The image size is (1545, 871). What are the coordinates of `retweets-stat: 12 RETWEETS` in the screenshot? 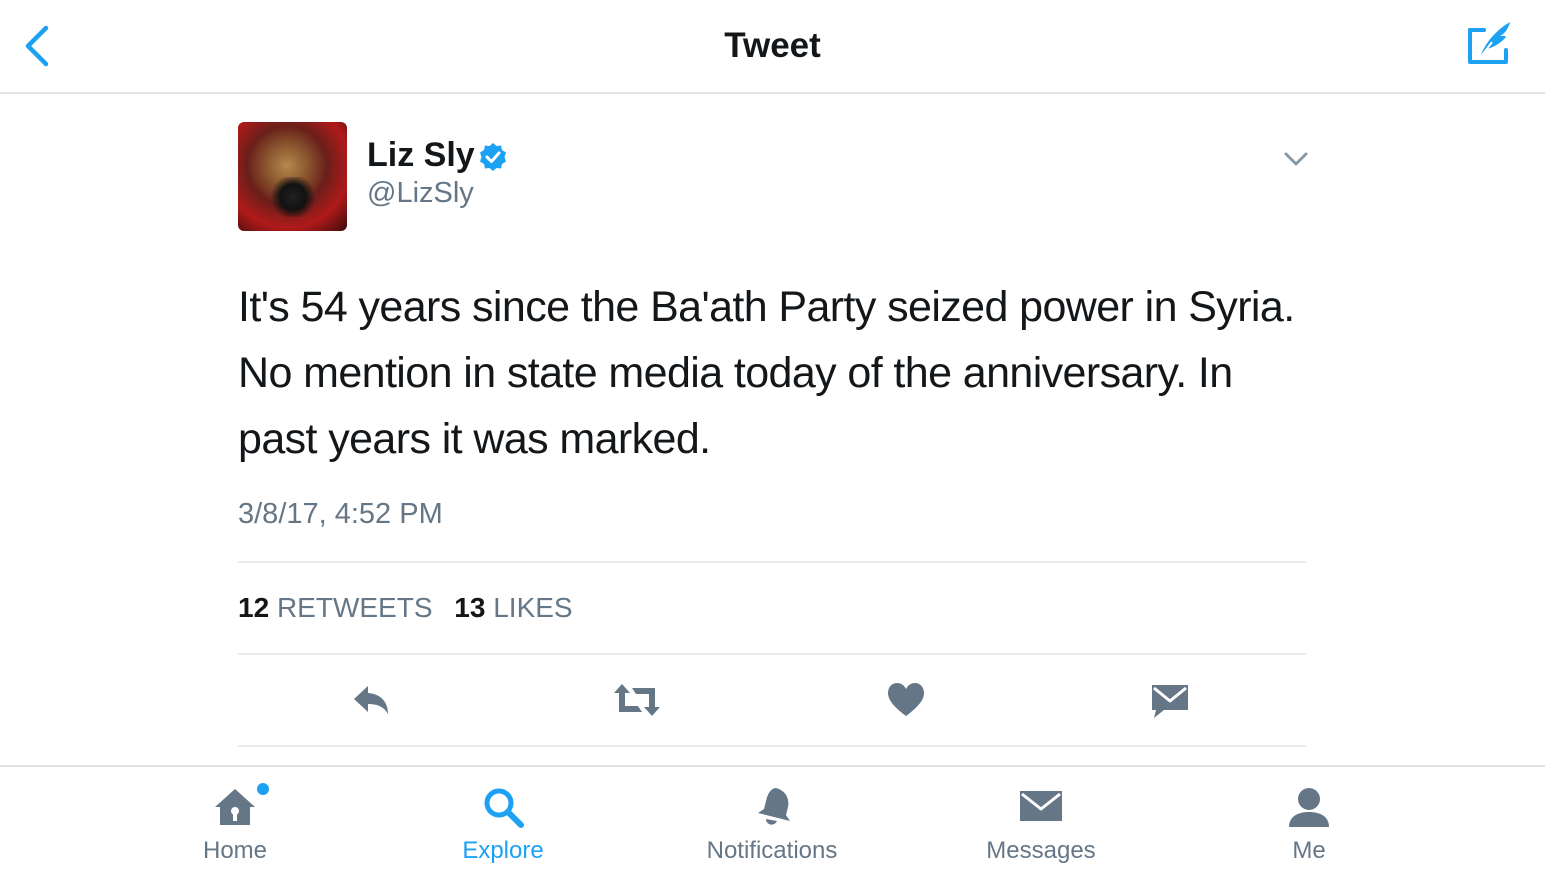 It's located at (335, 608).